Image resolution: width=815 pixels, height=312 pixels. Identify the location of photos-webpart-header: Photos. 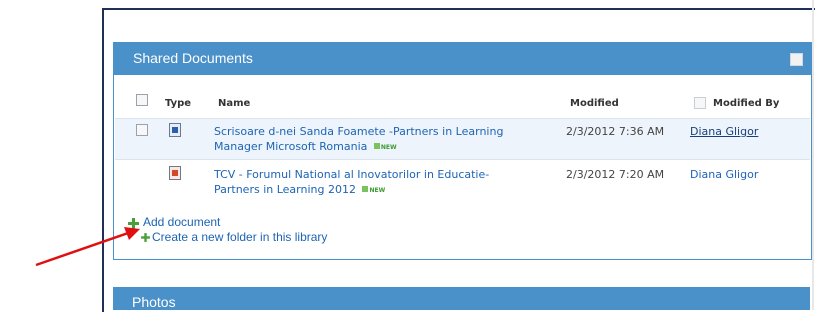
(461, 298).